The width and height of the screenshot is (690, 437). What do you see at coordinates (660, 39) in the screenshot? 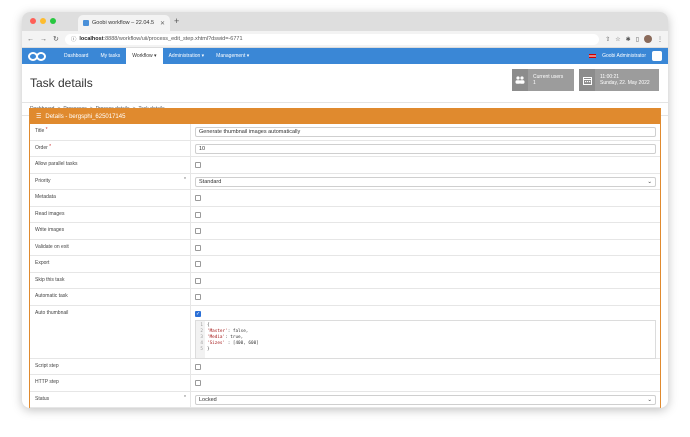
I see `more-menu-icon: ⋮` at bounding box center [660, 39].